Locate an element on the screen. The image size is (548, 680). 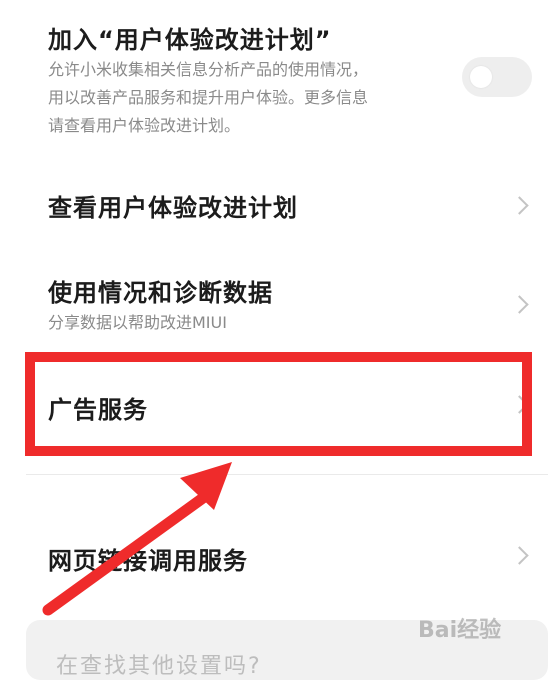
watermark-logo: Bai经验 is located at coordinates (460, 630).